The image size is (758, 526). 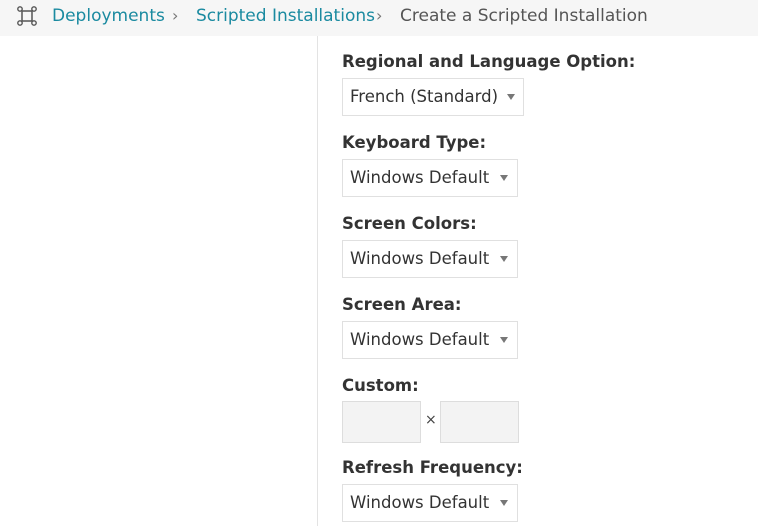 What do you see at coordinates (381, 422) in the screenshot?
I see `custom-width-input` at bounding box center [381, 422].